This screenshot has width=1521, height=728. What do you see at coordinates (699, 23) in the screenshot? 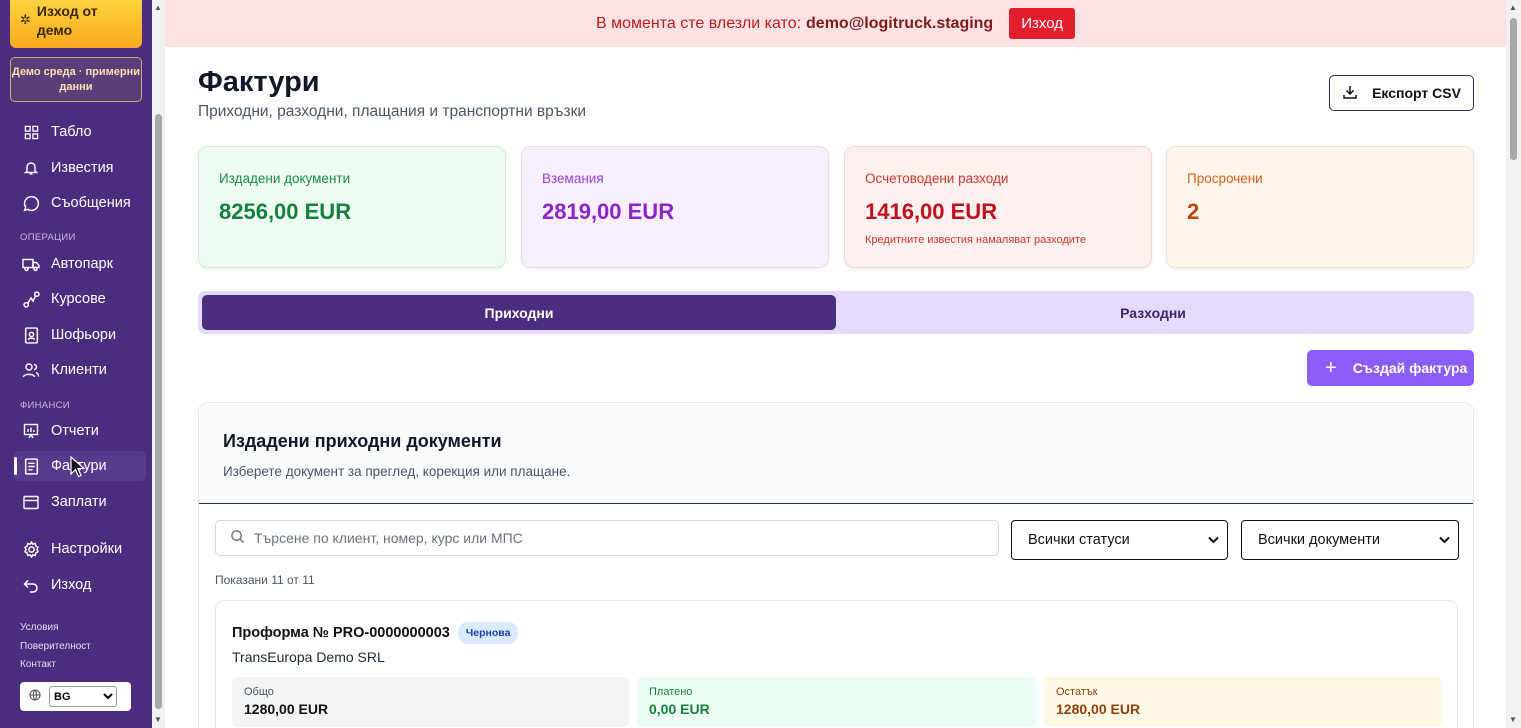
I see `banner-text: В момента сте влезли като:` at bounding box center [699, 23].